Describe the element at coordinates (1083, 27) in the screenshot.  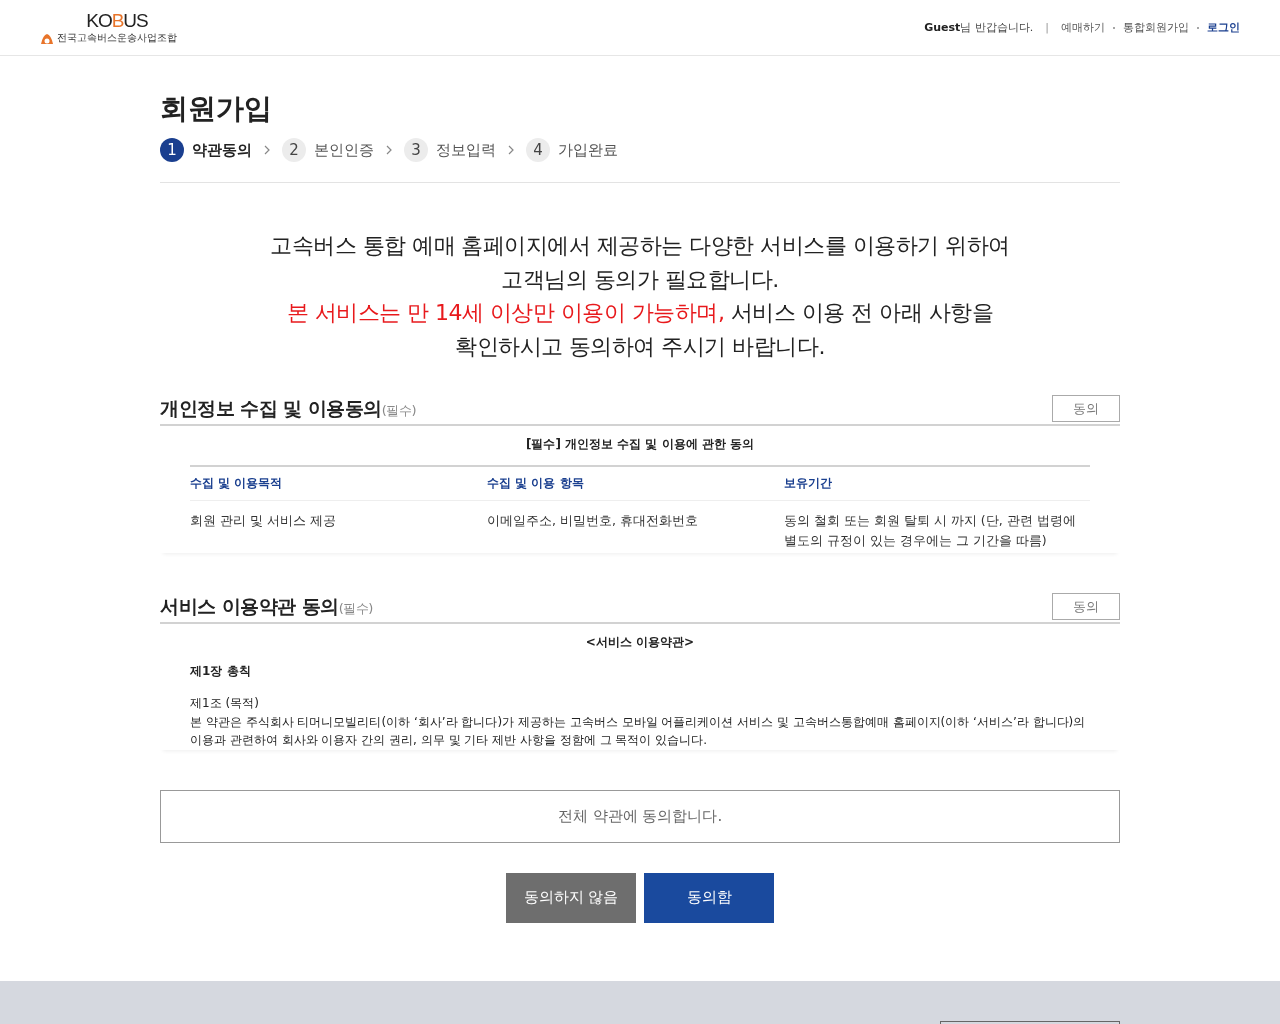
I see `nav-link: 예매하기` at that location.